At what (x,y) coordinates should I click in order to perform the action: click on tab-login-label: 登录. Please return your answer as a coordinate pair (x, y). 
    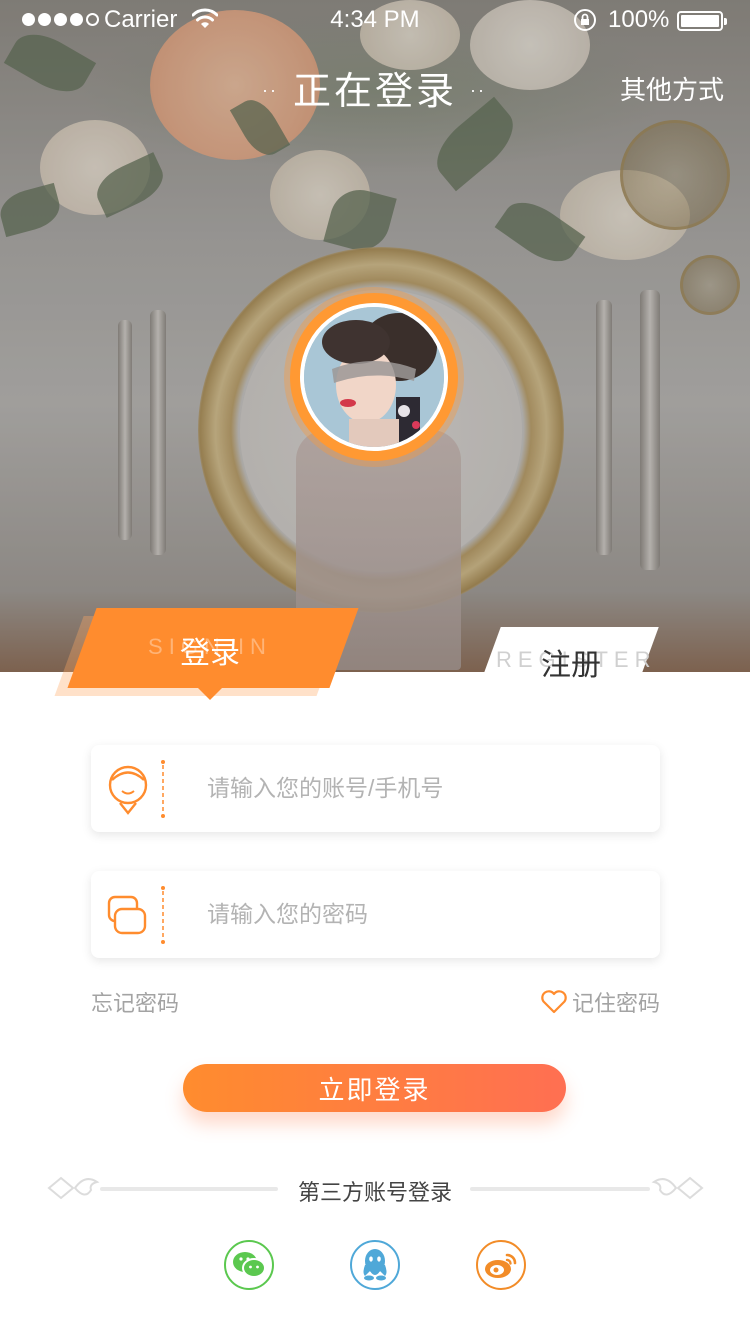
    Looking at the image, I should click on (210, 650).